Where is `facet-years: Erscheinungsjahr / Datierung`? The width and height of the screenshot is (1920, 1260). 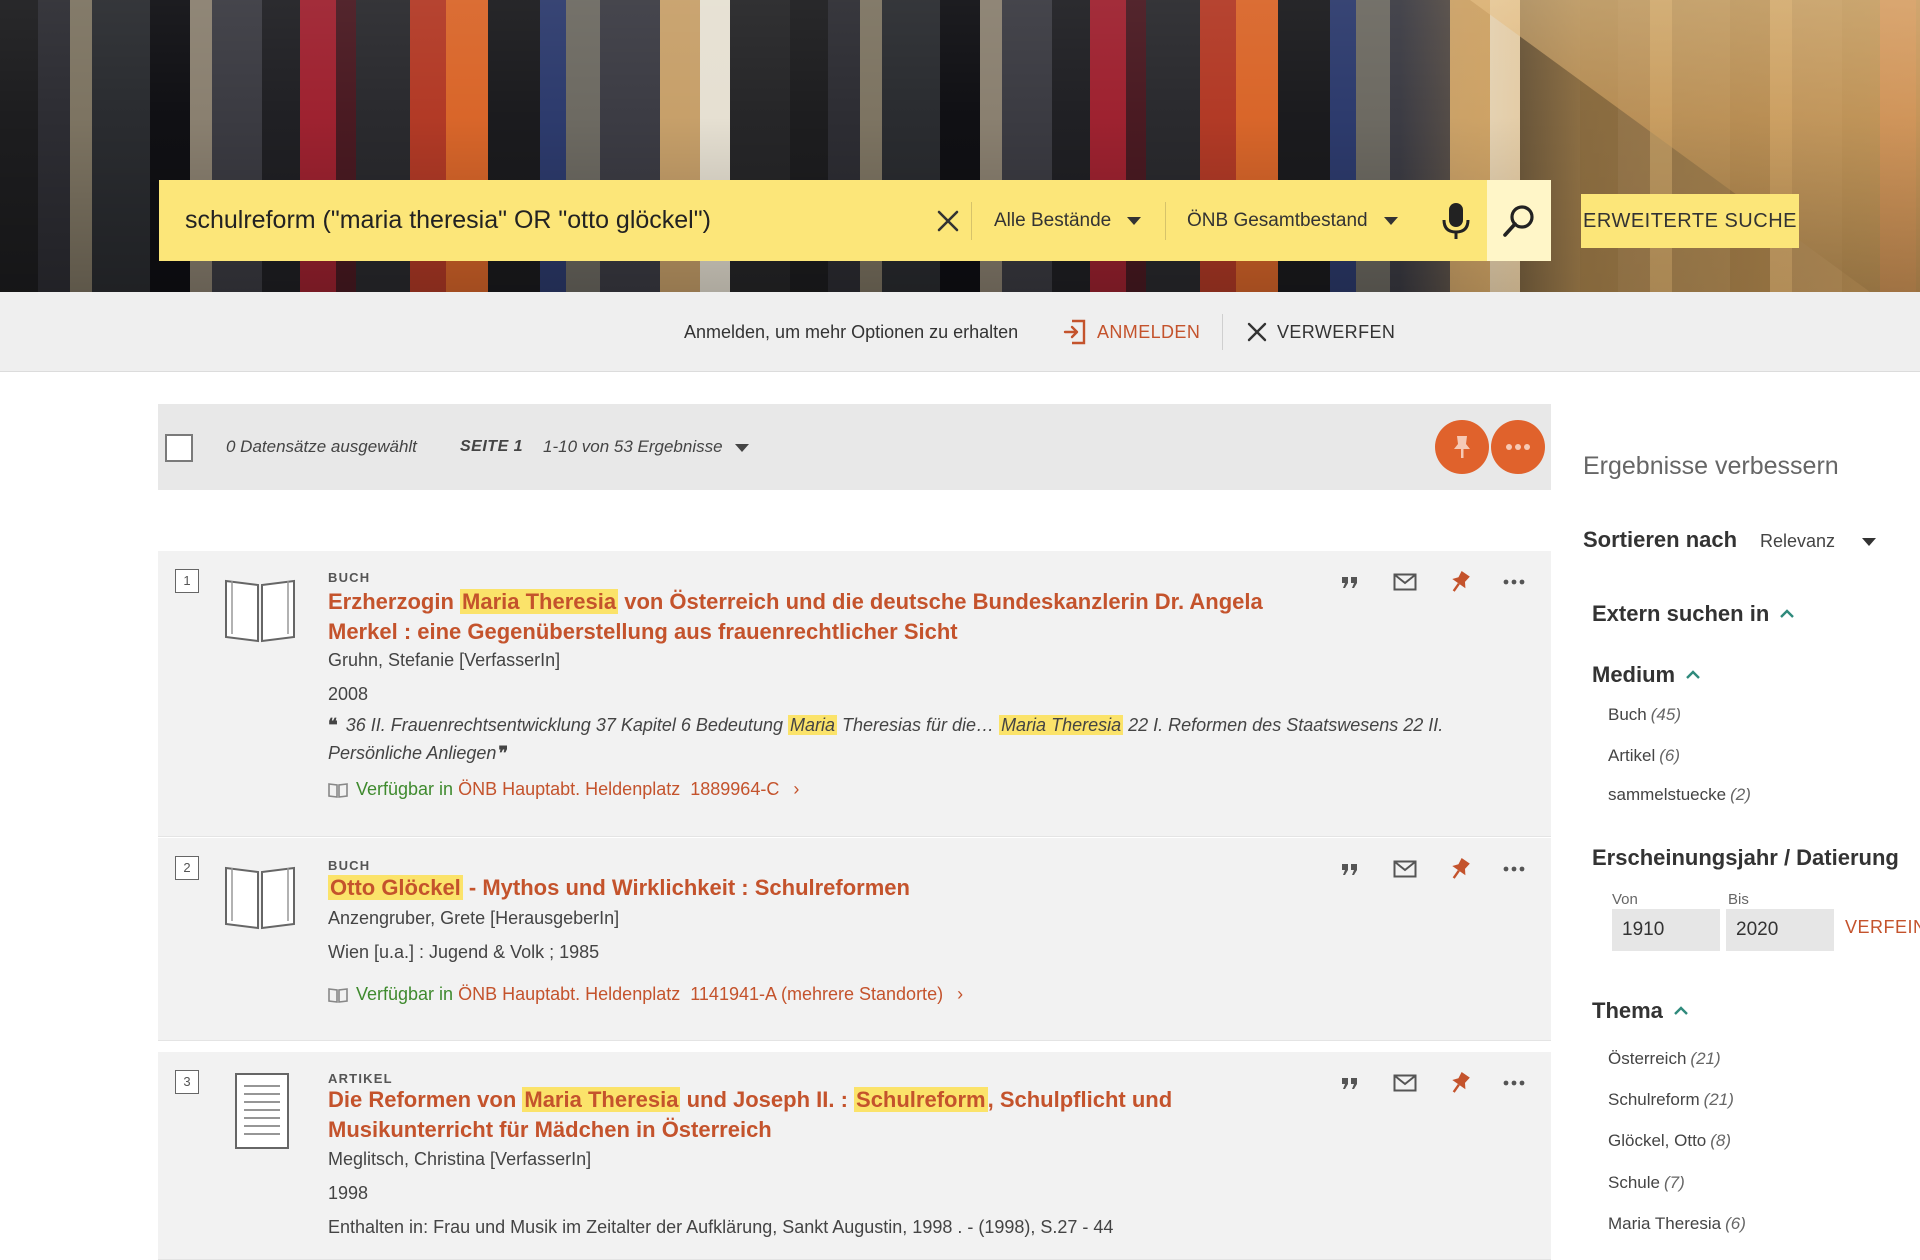
facet-years: Erscheinungsjahr / Datierung is located at coordinates (1745, 858).